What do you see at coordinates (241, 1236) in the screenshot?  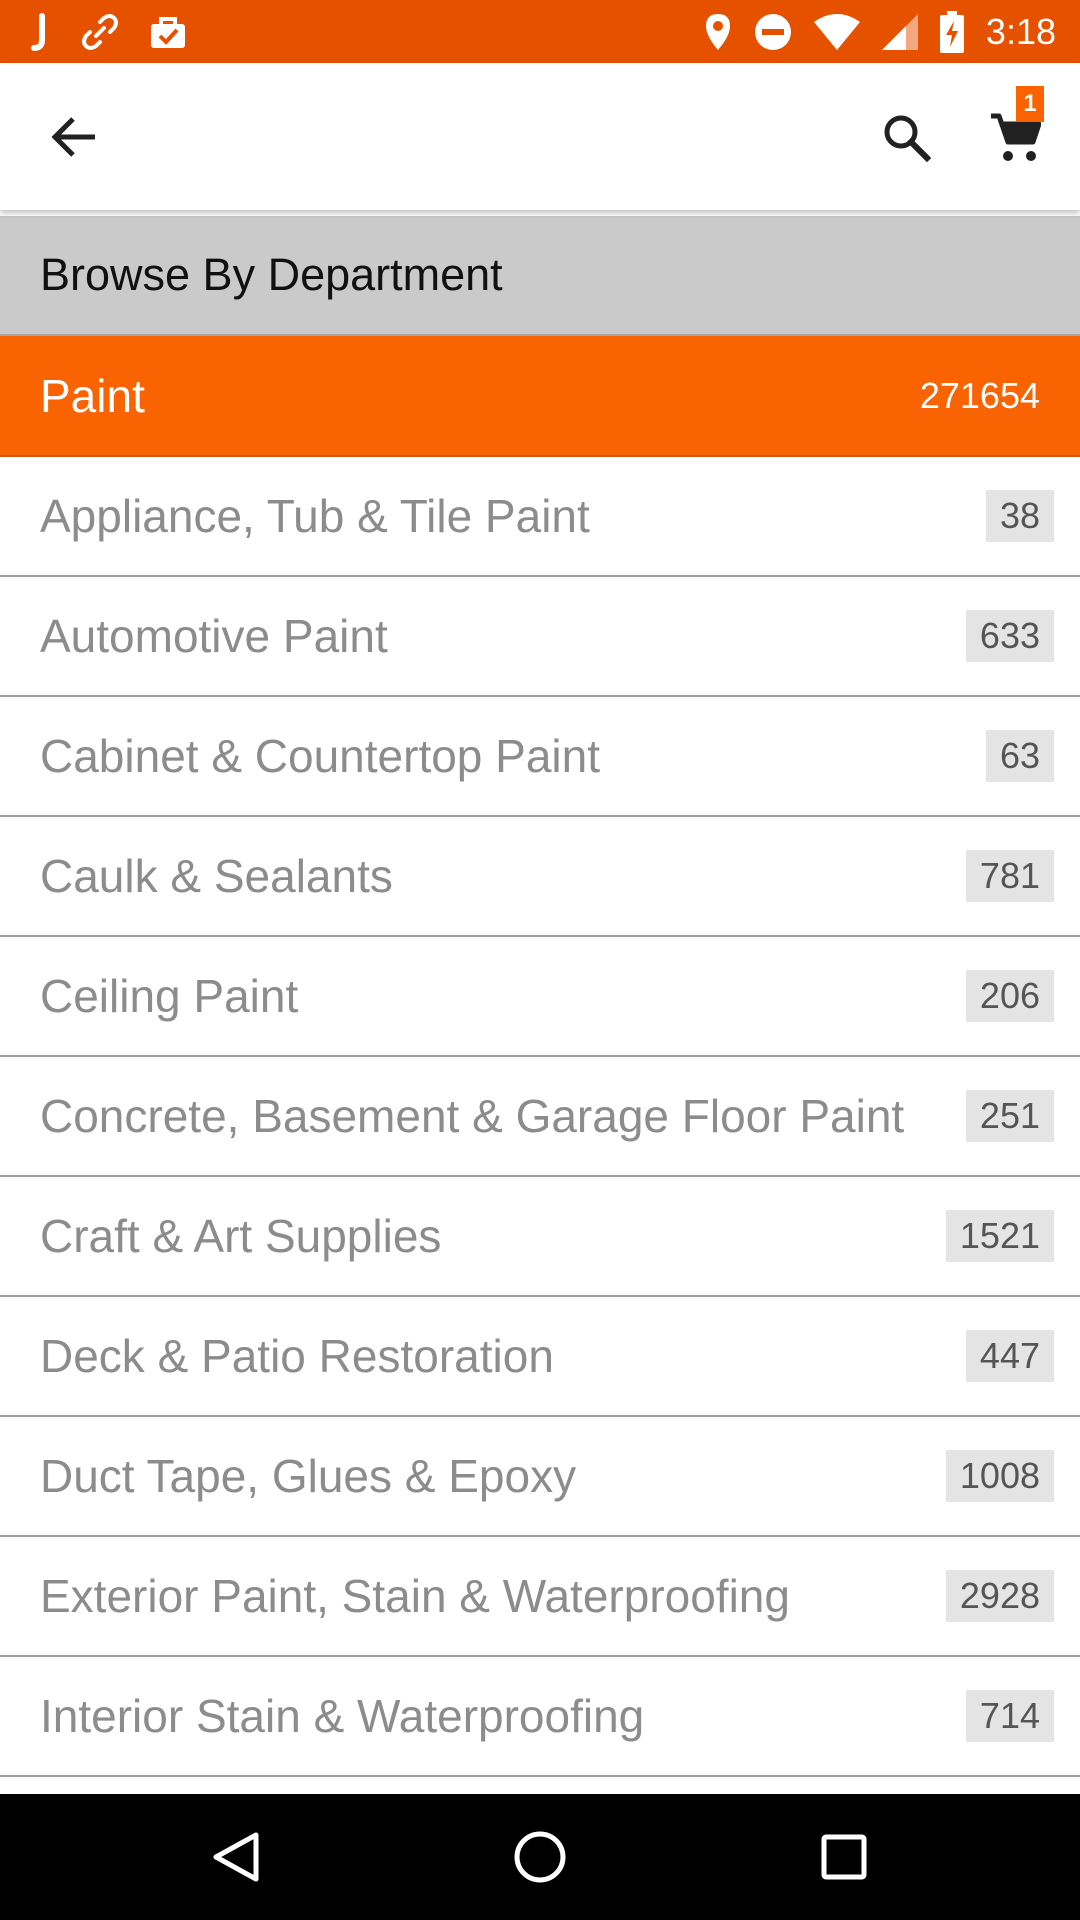 I see `subcategory-name: Craft & Art Supplies` at bounding box center [241, 1236].